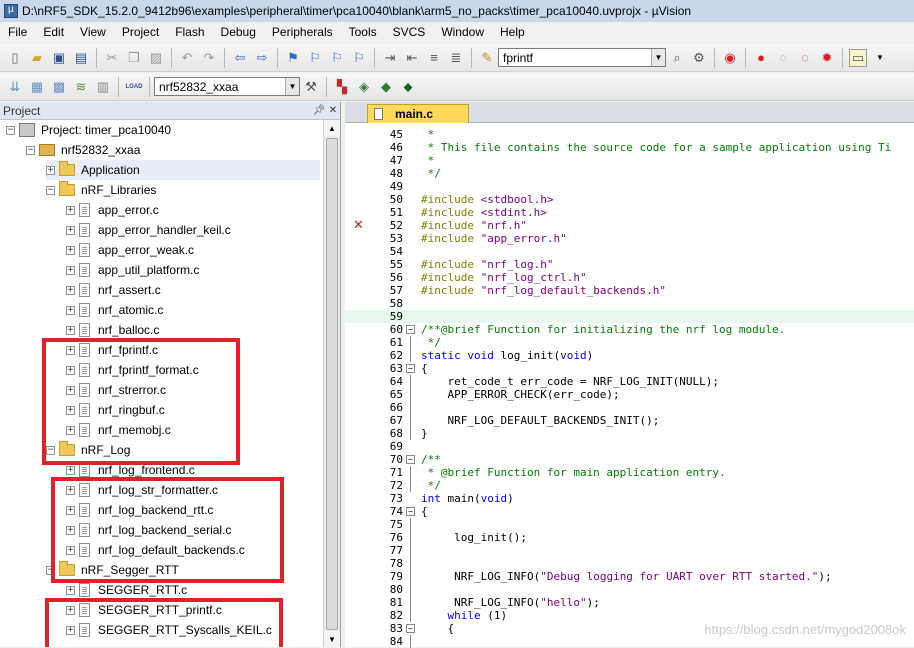 The image size is (914, 648). I want to click on find-combo: fprintf ▼, so click(582, 57).